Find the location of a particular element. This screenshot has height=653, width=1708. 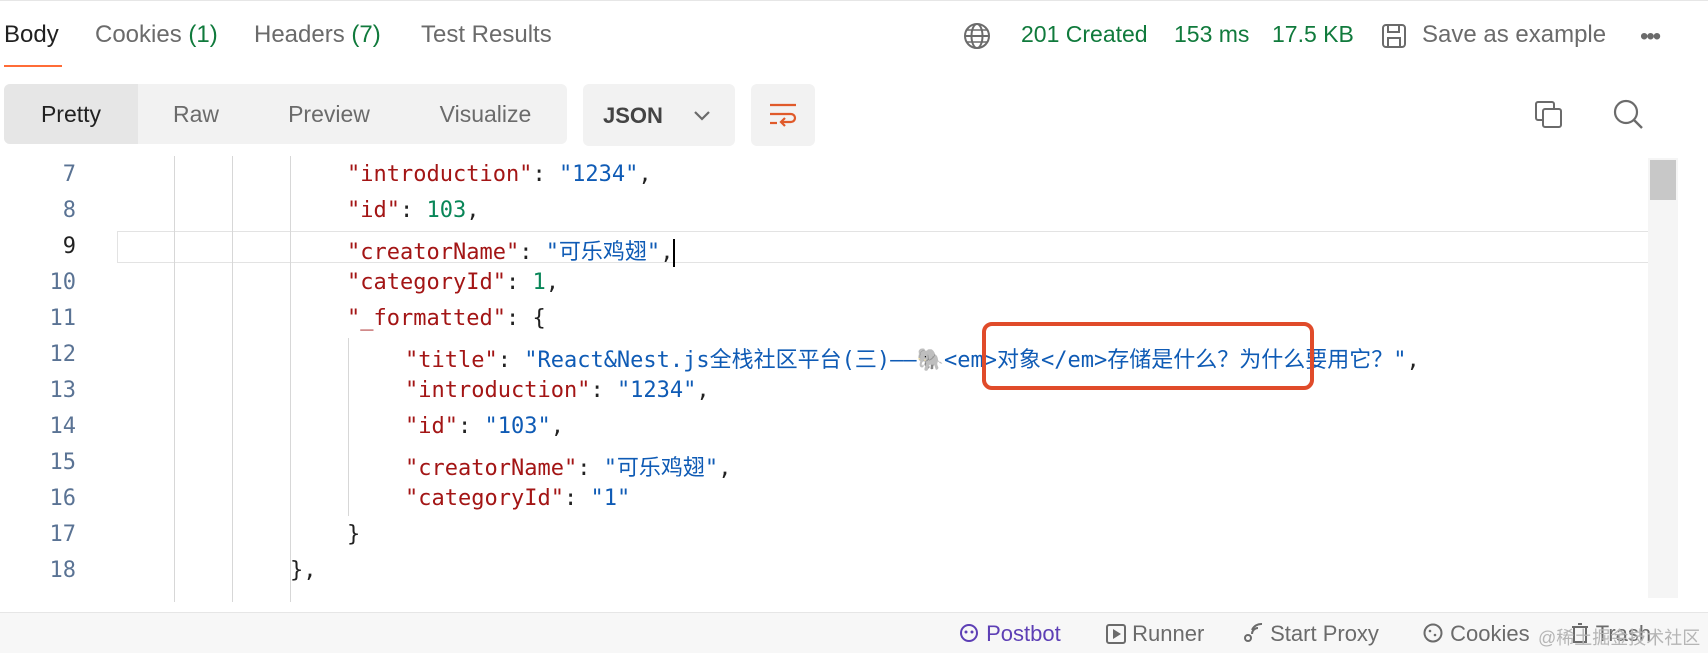

copy-icon is located at coordinates (1549, 115).